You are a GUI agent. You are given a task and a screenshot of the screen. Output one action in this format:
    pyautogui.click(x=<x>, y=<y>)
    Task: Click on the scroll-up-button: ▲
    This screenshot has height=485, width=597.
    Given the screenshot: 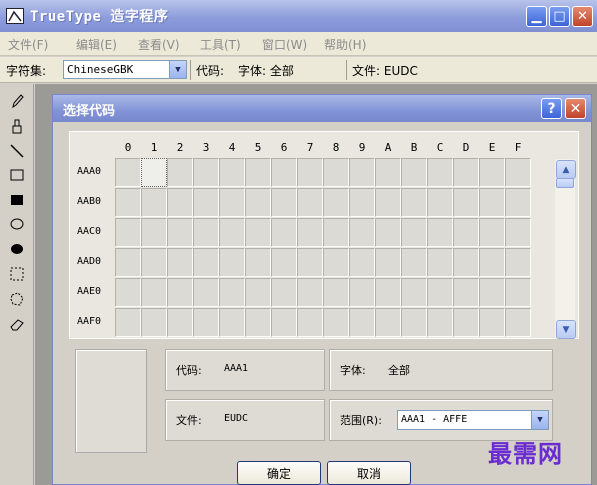 What is the action you would take?
    pyautogui.click(x=566, y=169)
    